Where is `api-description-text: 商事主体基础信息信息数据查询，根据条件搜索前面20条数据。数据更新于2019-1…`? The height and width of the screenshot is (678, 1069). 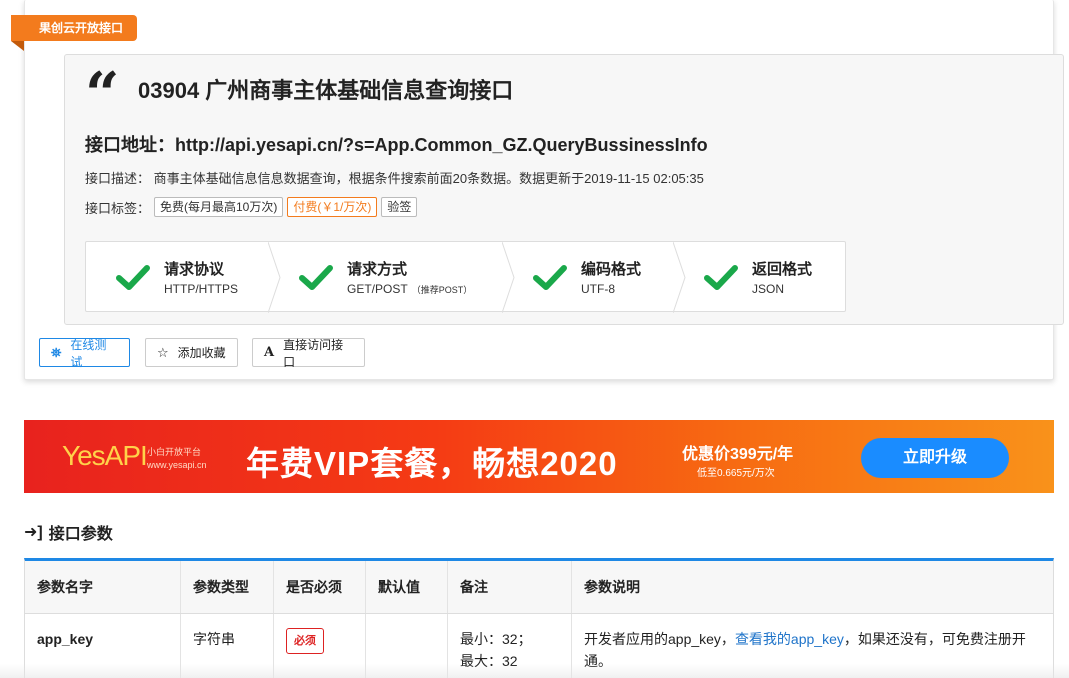 api-description-text: 商事主体基础信息信息数据查询，根据条件搜索前面20条数据。数据更新于2019-1… is located at coordinates (428, 178).